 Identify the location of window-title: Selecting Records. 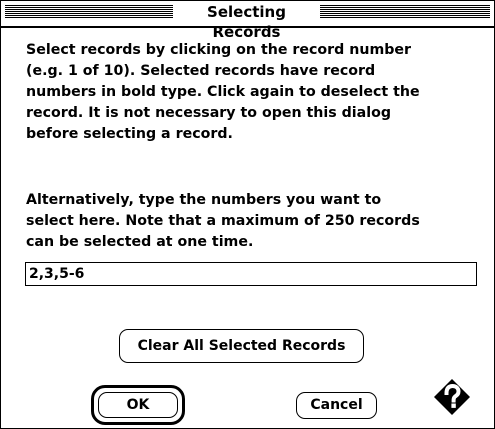
(246, 21).